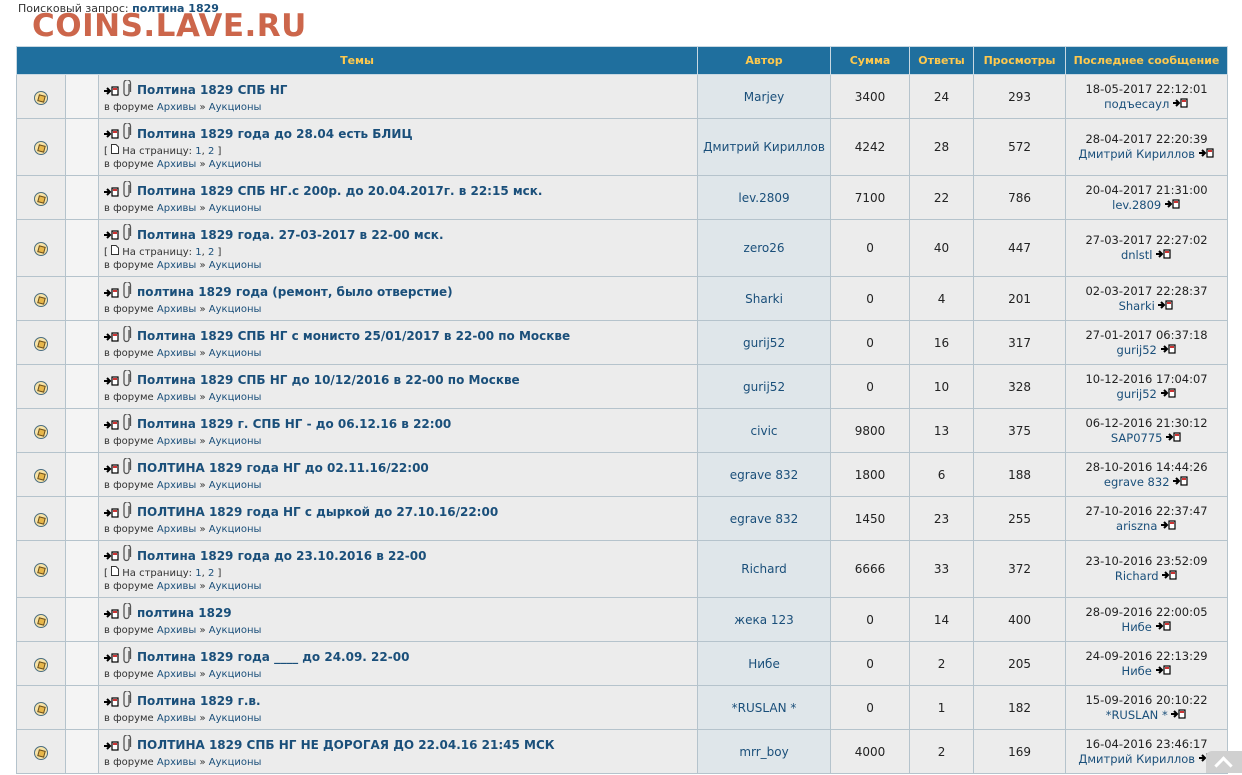 The image size is (1242, 775). Describe the element at coordinates (212, 90) in the screenshot. I see `topic-title-link: Полтина 1829 СПБ НГ` at that location.